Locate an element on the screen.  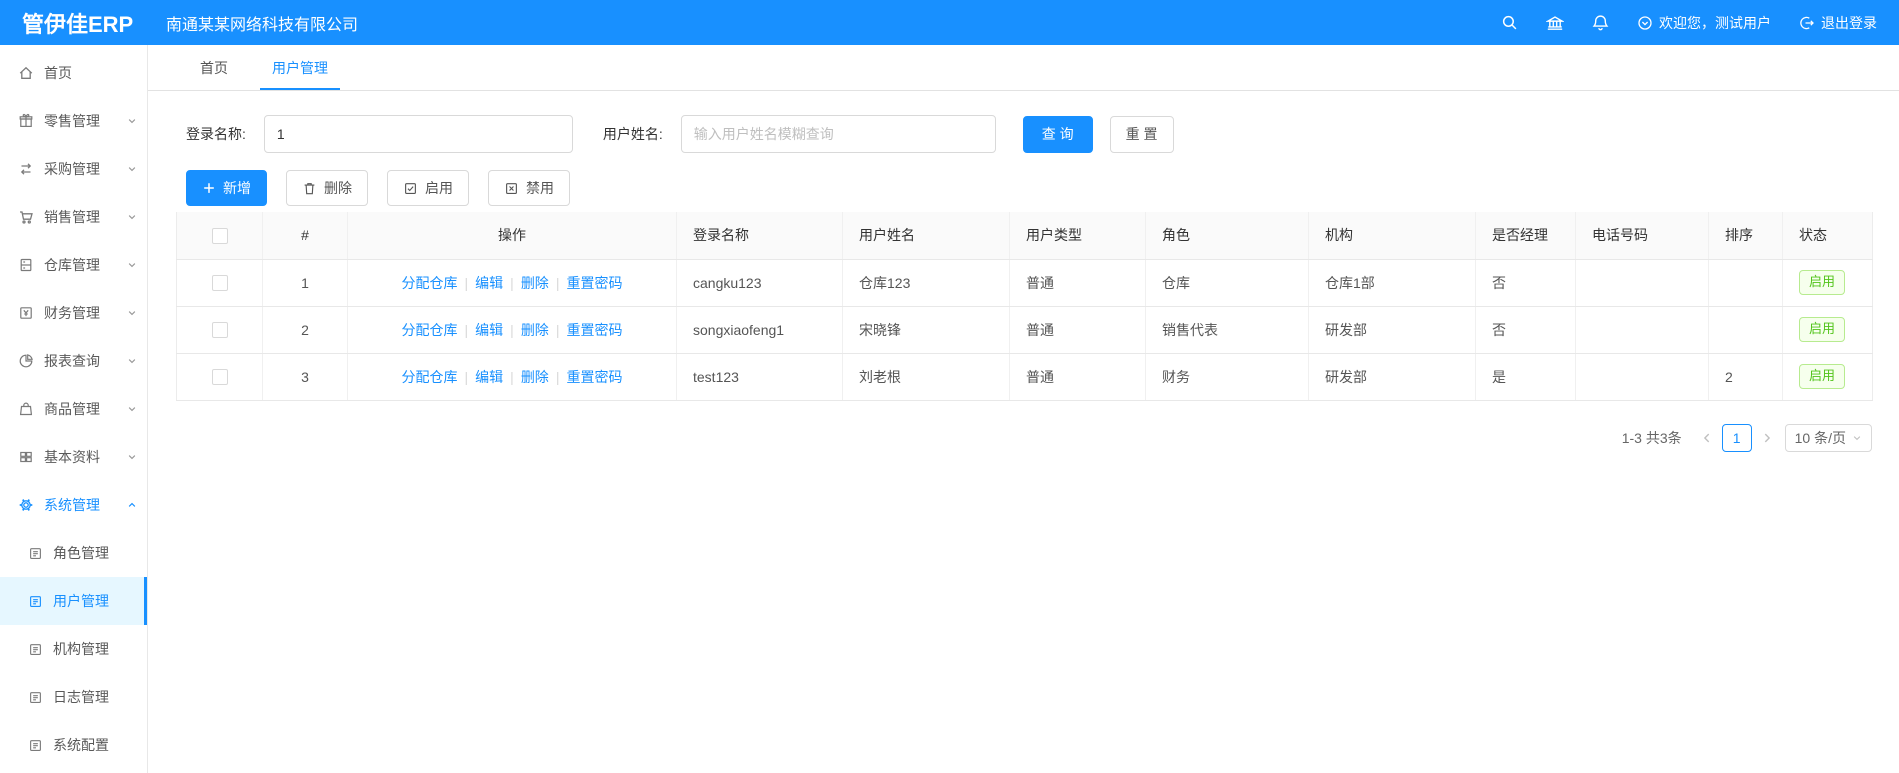
sidebar-item-purchase: 采购管理 is located at coordinates (73, 169).